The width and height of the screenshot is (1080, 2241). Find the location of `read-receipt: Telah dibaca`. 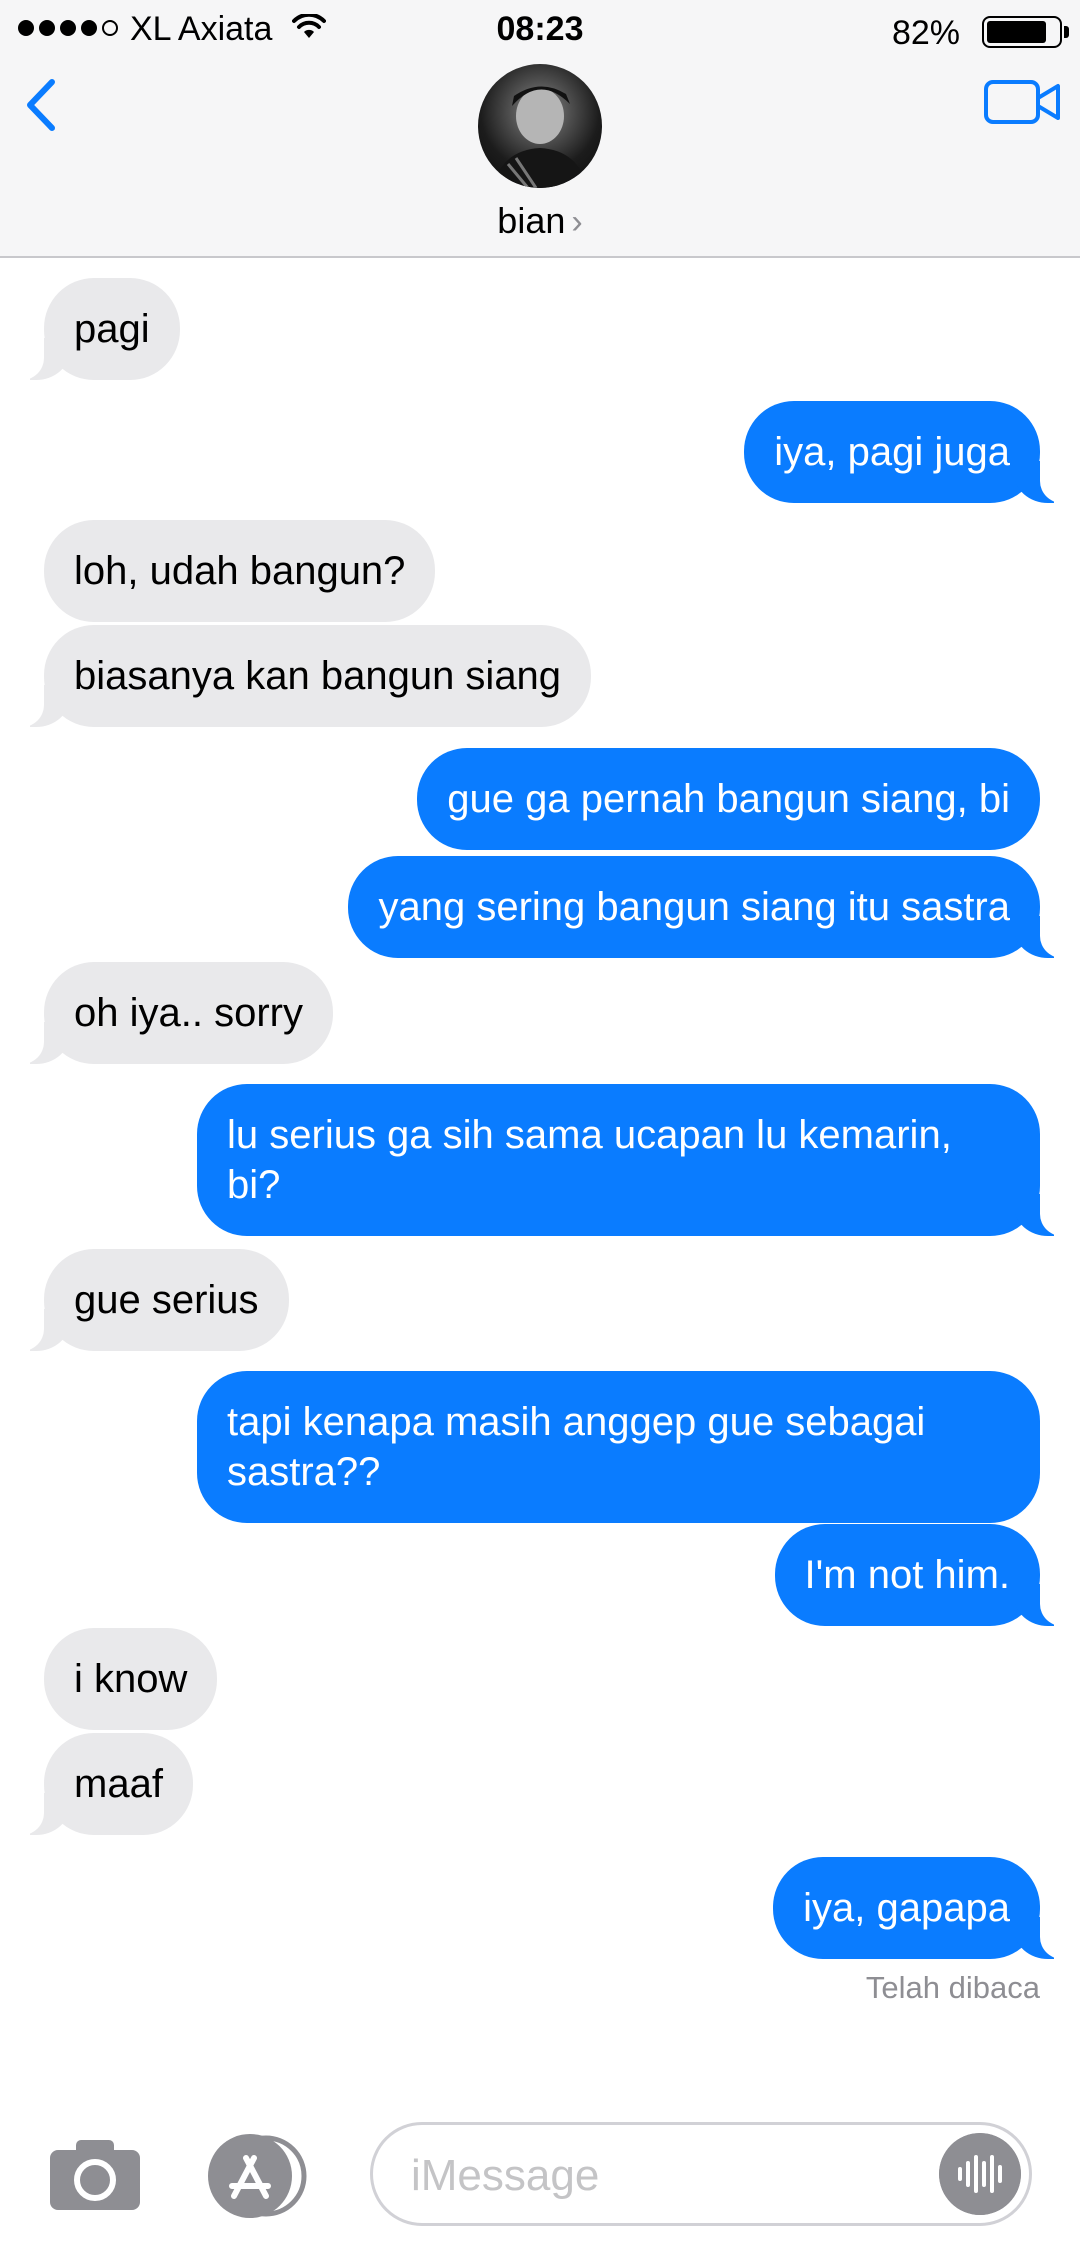

read-receipt: Telah dibaca is located at coordinates (952, 1987).